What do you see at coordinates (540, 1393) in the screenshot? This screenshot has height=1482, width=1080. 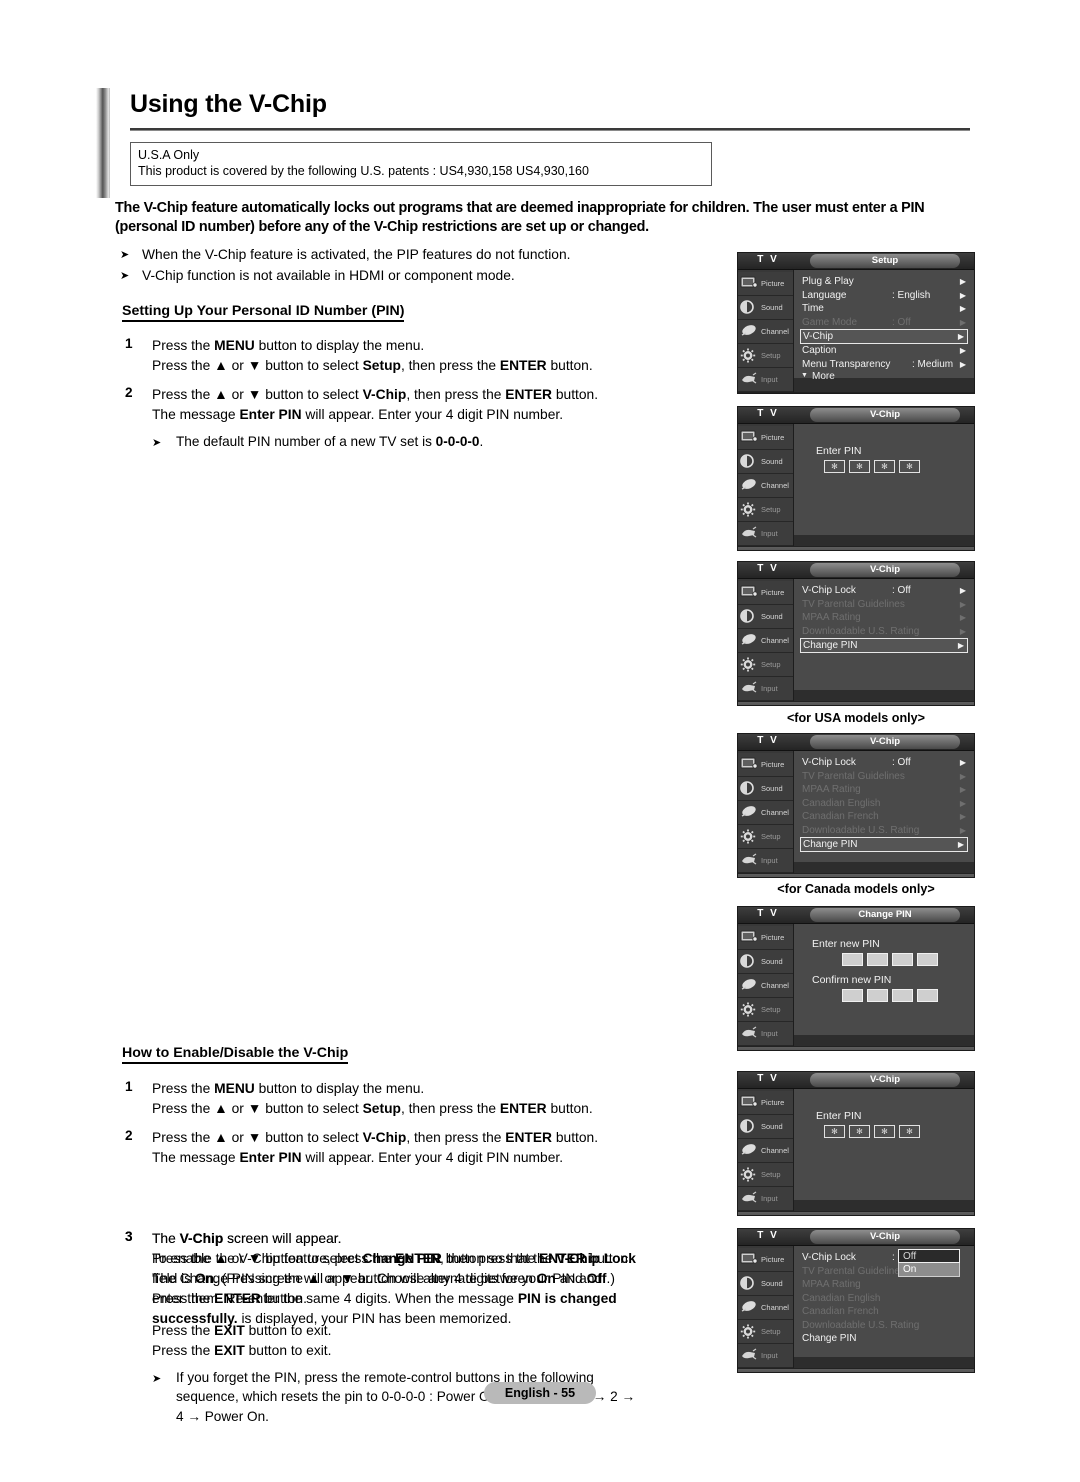 I see `page-footer-badge: English - 55` at bounding box center [540, 1393].